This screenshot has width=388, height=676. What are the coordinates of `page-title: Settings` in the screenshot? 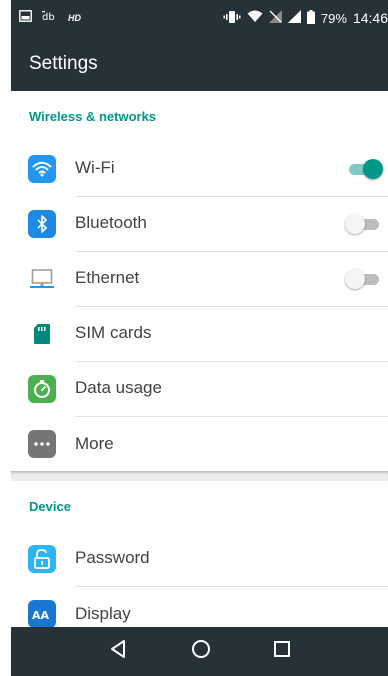 It's located at (63, 63).